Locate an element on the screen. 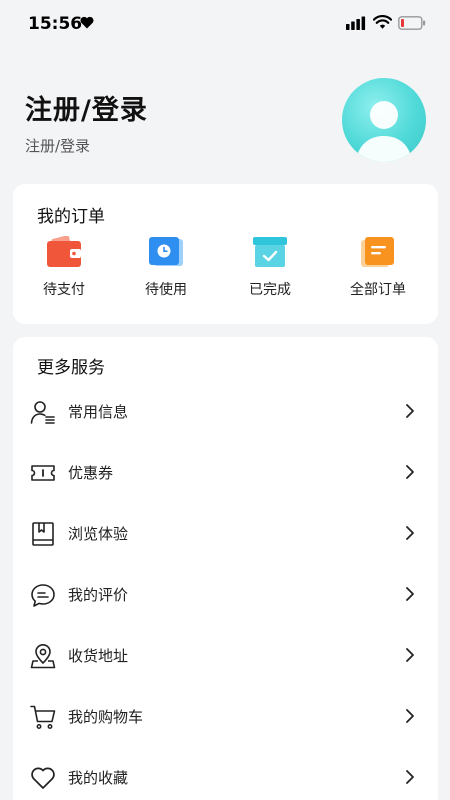 This screenshot has height=800, width=450. status-bar: 15:56 is located at coordinates (225, 24).